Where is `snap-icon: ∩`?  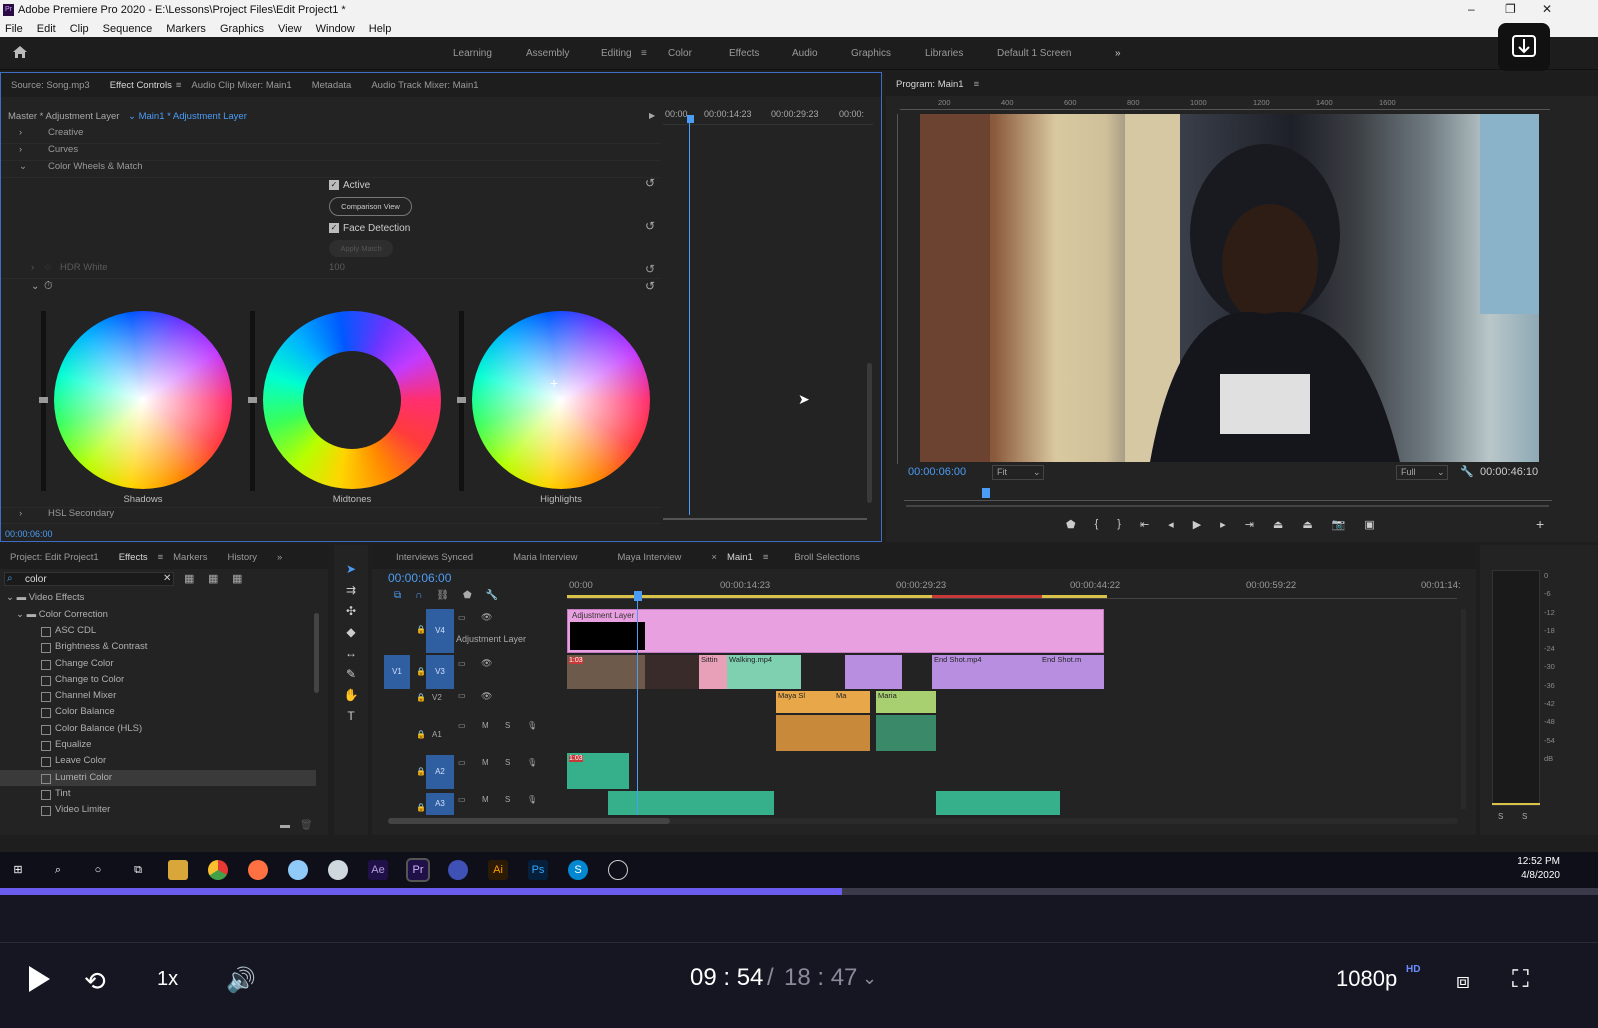 snap-icon: ∩ is located at coordinates (418, 595).